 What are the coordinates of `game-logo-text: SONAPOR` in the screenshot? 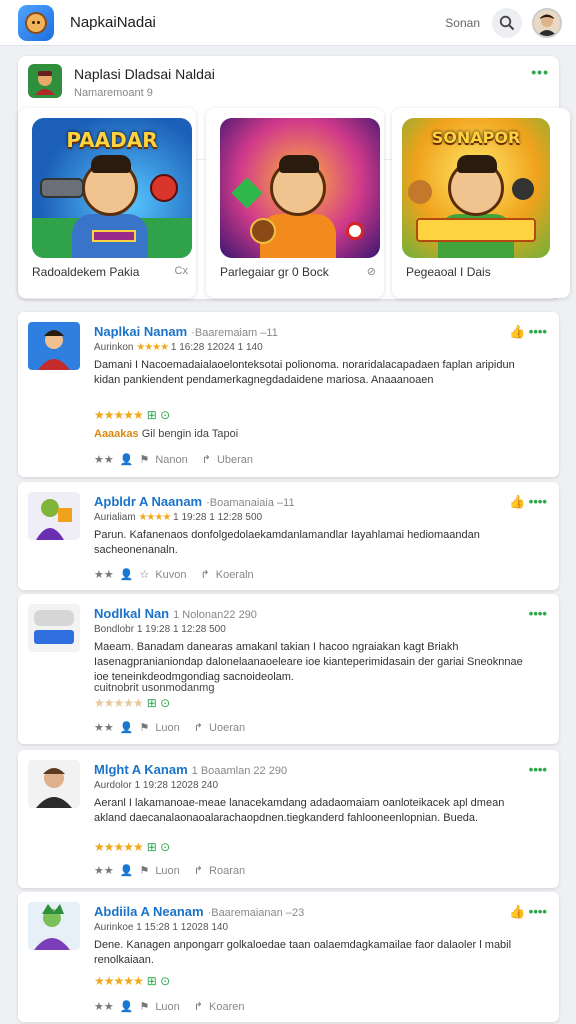 It's located at (476, 137).